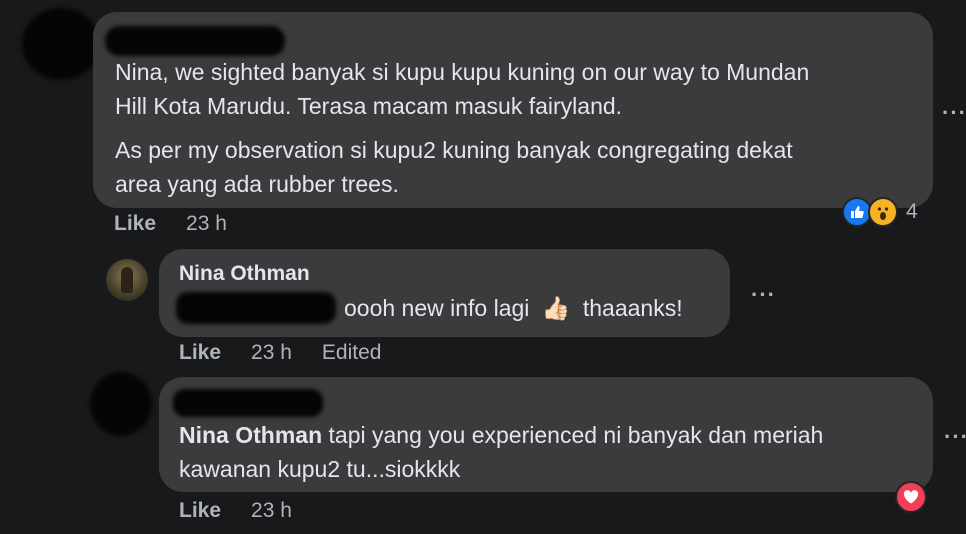 This screenshot has width=966, height=534. Describe the element at coordinates (883, 212) in the screenshot. I see `wow-reaction-icon` at that location.